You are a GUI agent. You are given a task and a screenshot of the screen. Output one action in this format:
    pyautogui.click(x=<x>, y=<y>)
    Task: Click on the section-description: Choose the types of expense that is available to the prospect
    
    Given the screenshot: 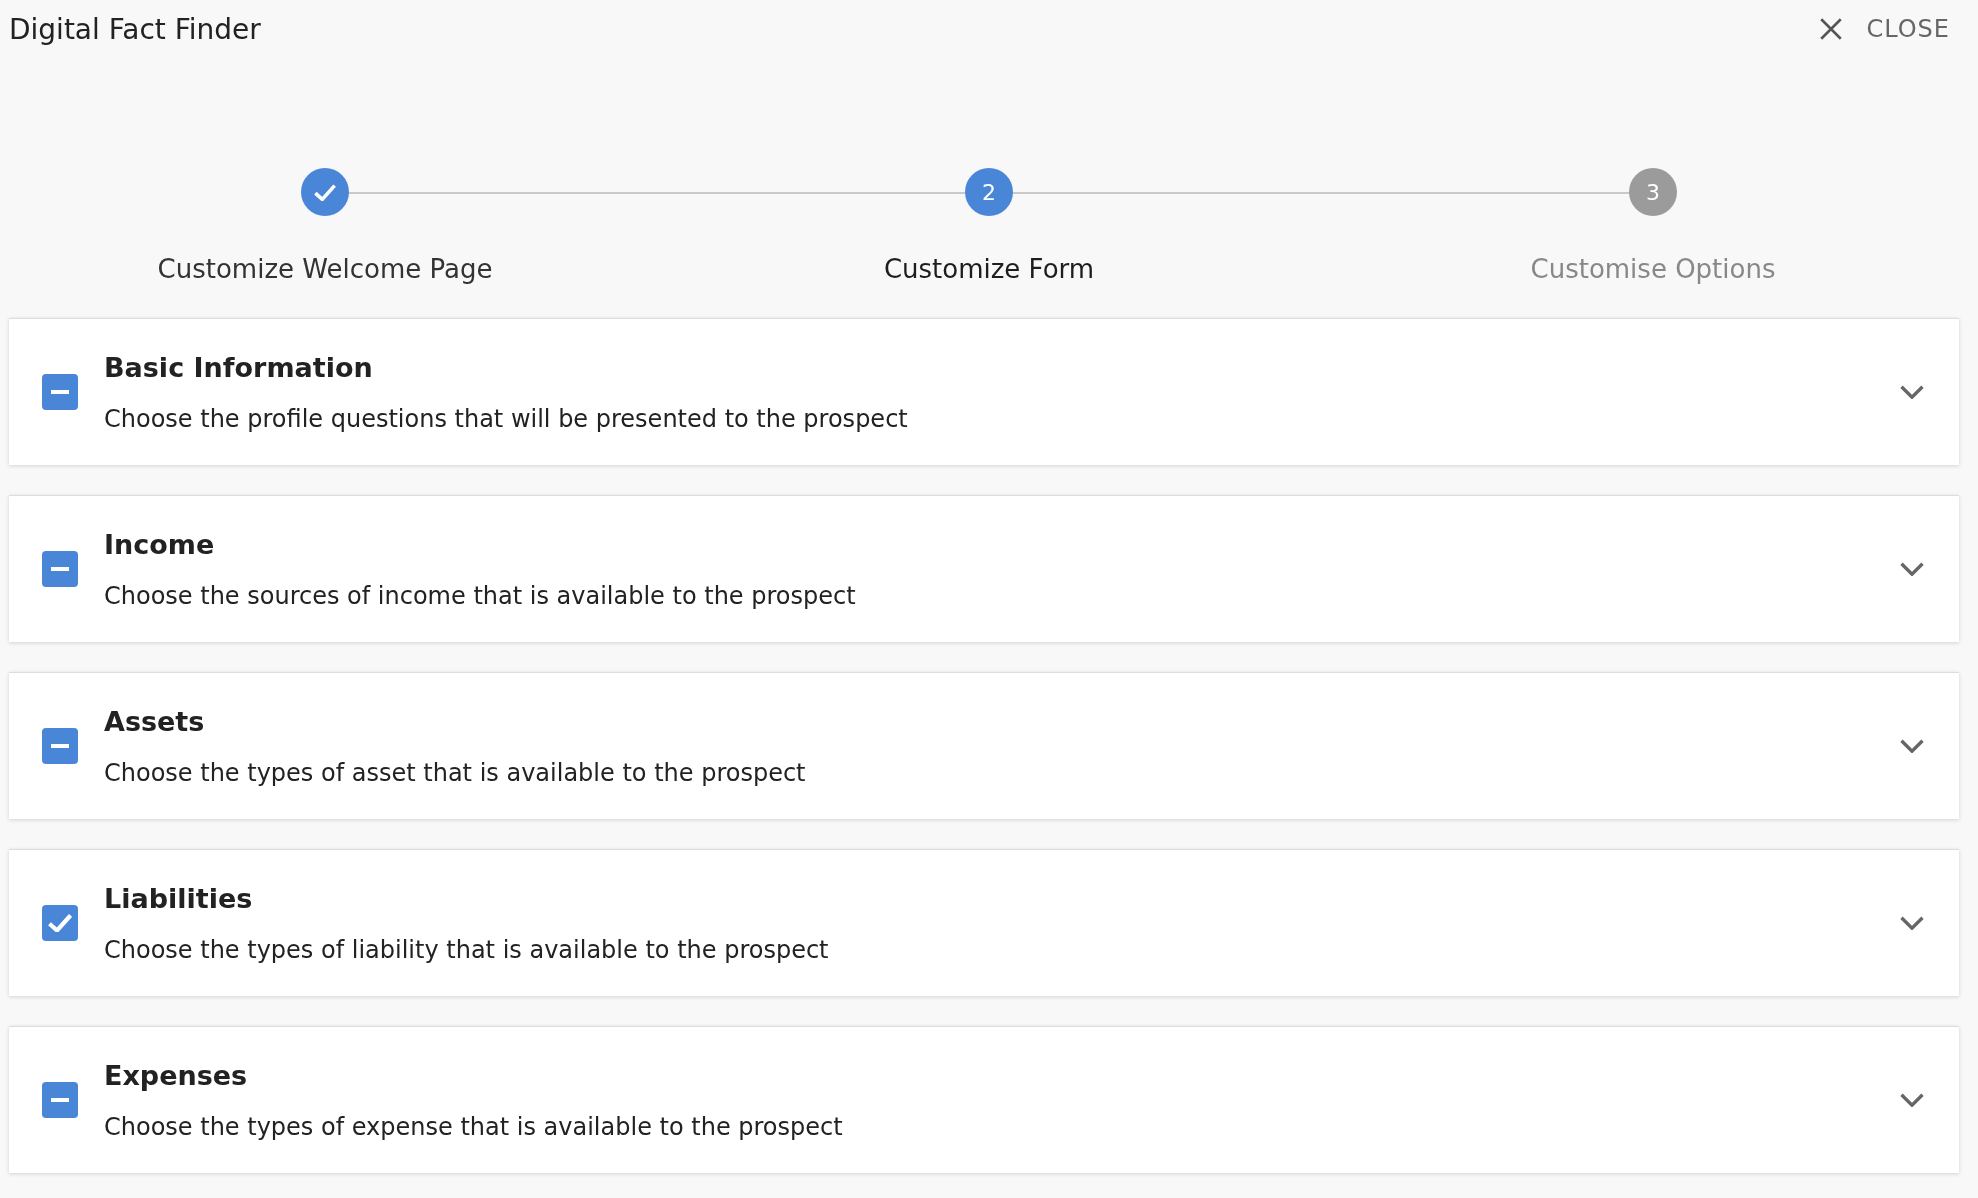 What is the action you would take?
    pyautogui.click(x=474, y=1126)
    